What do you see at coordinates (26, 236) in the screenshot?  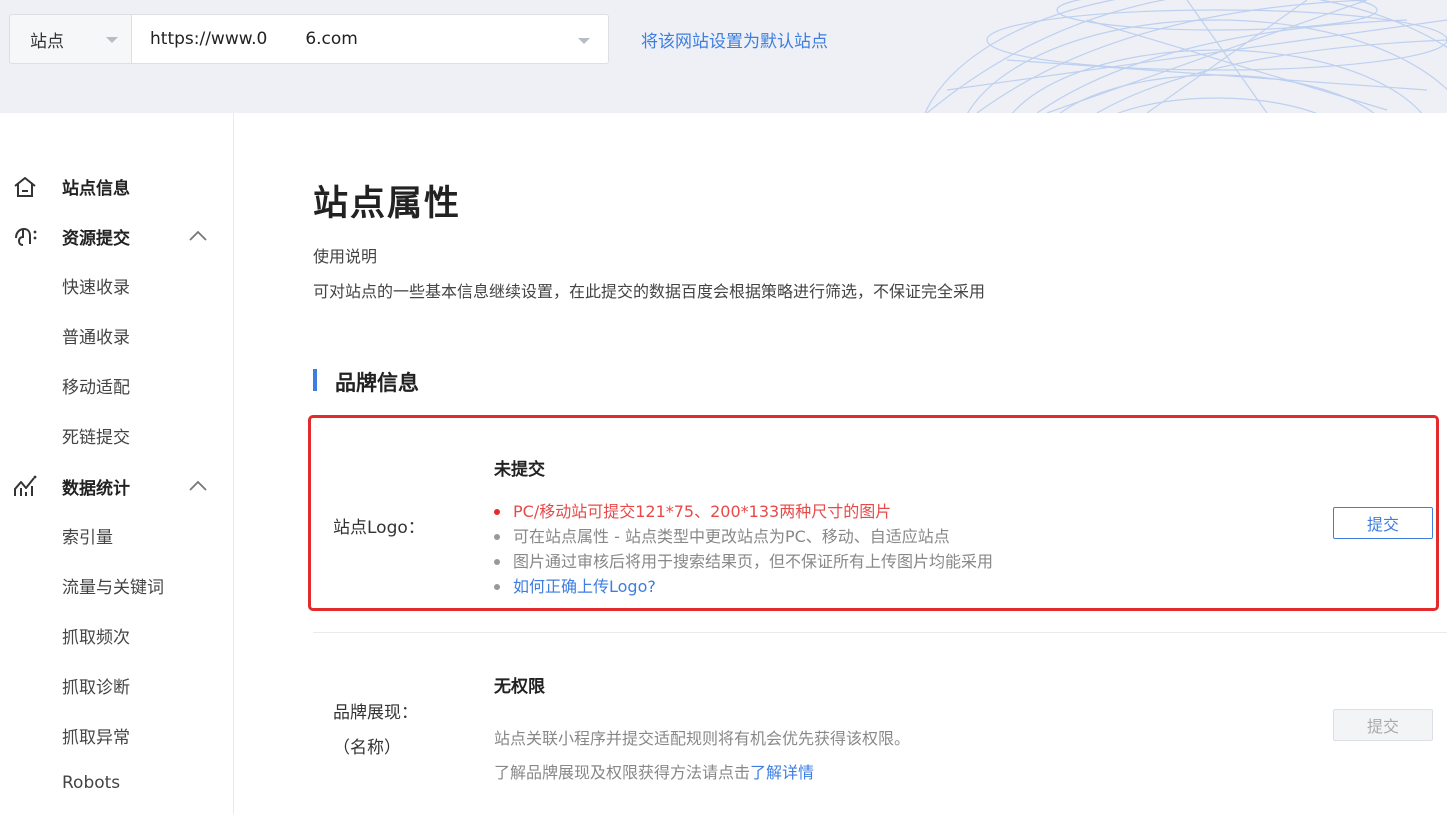 I see `submit-icon` at bounding box center [26, 236].